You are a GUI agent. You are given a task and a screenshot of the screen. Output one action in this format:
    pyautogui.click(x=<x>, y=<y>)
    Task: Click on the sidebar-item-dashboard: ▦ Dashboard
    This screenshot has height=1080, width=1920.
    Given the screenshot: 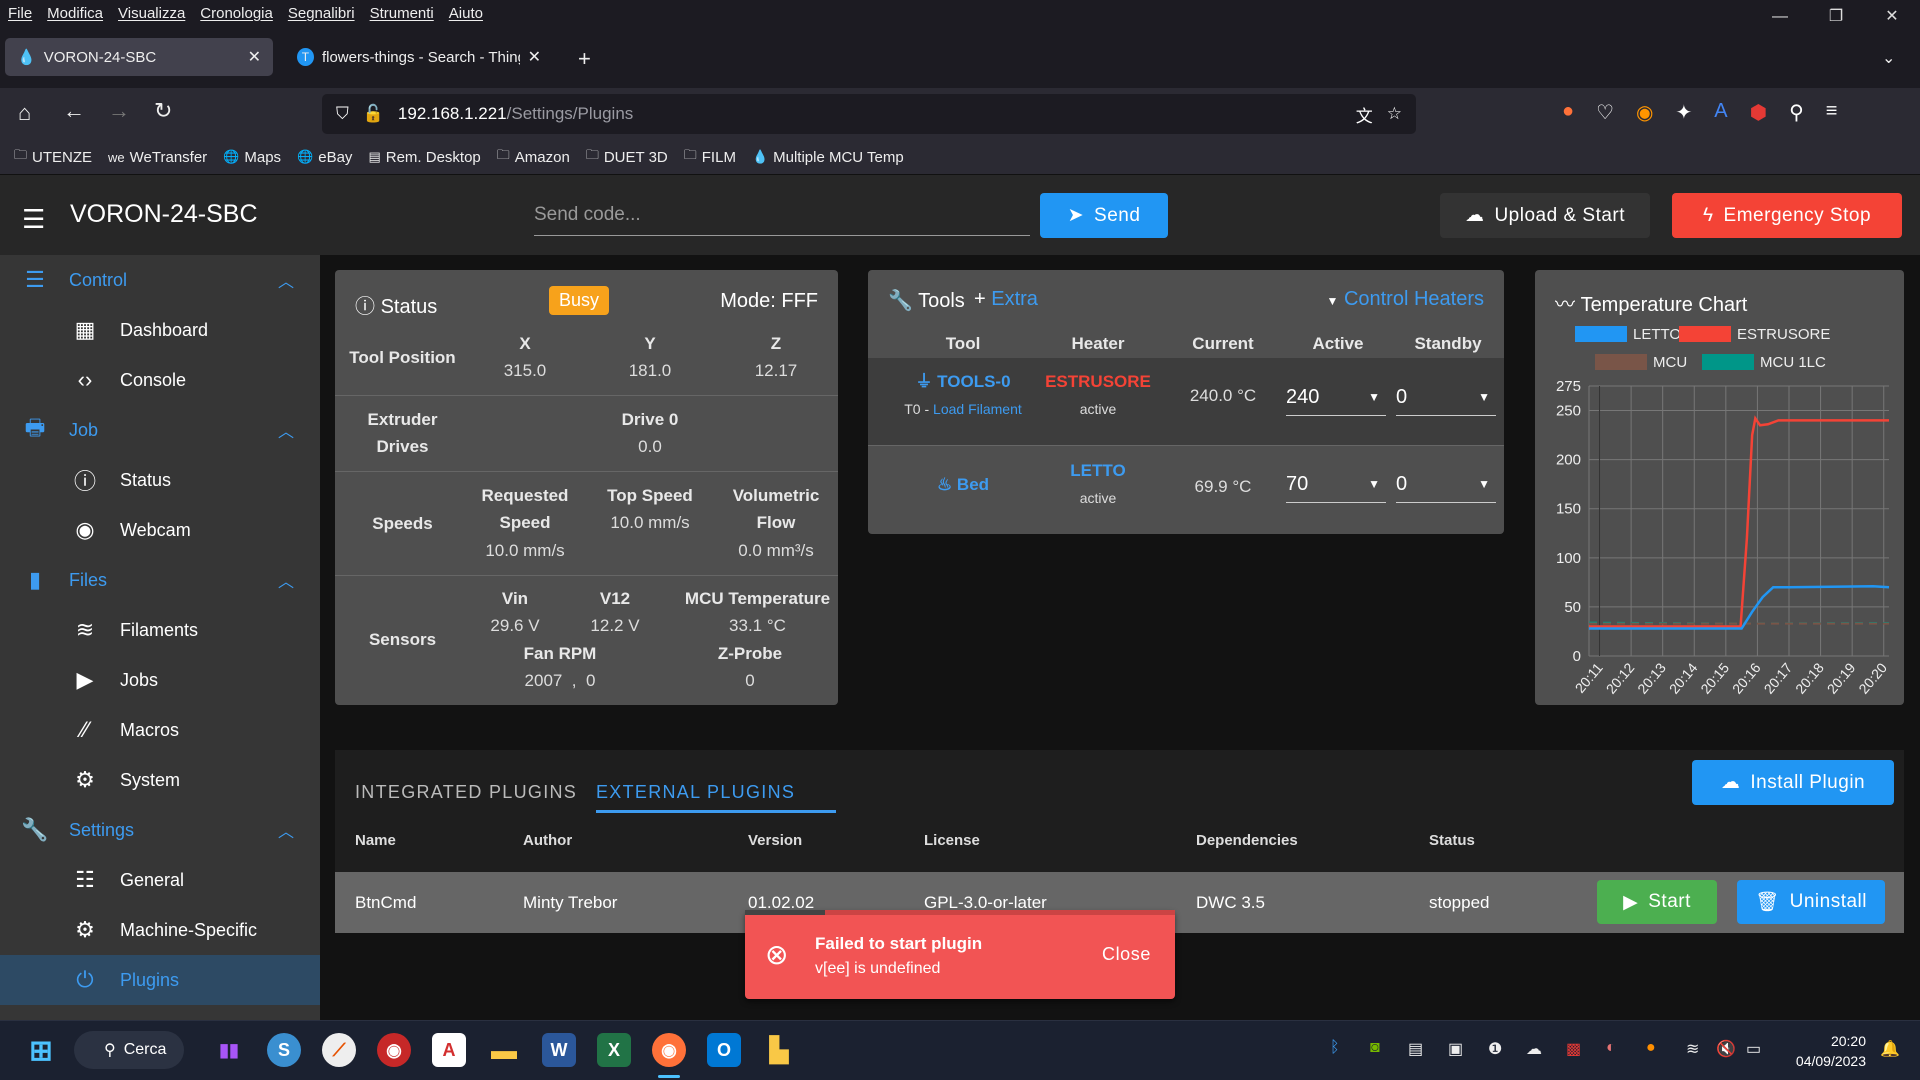 What is the action you would take?
    pyautogui.click(x=160, y=330)
    